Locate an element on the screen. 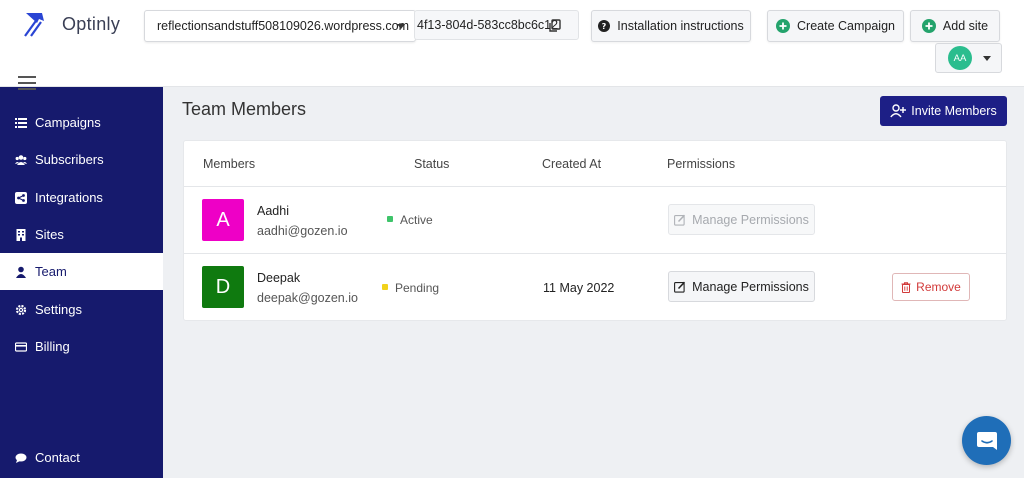  column-header-created-at: Created At is located at coordinates (572, 164).